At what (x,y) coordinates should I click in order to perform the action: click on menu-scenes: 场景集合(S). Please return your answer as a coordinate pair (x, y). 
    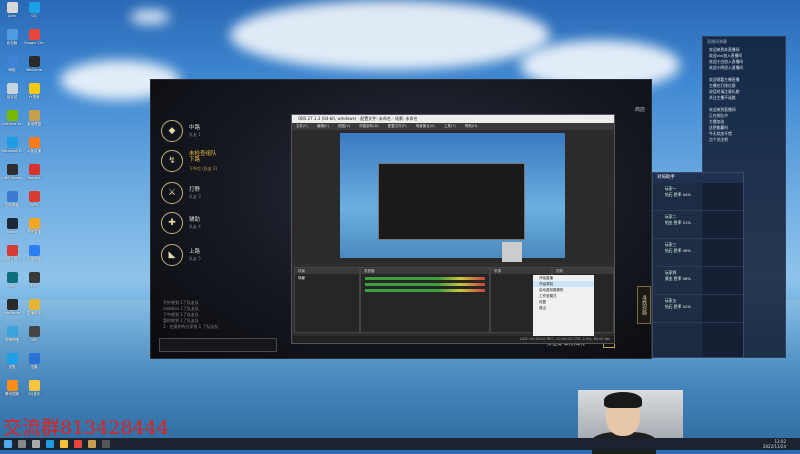
    Looking at the image, I should click on (425, 126).